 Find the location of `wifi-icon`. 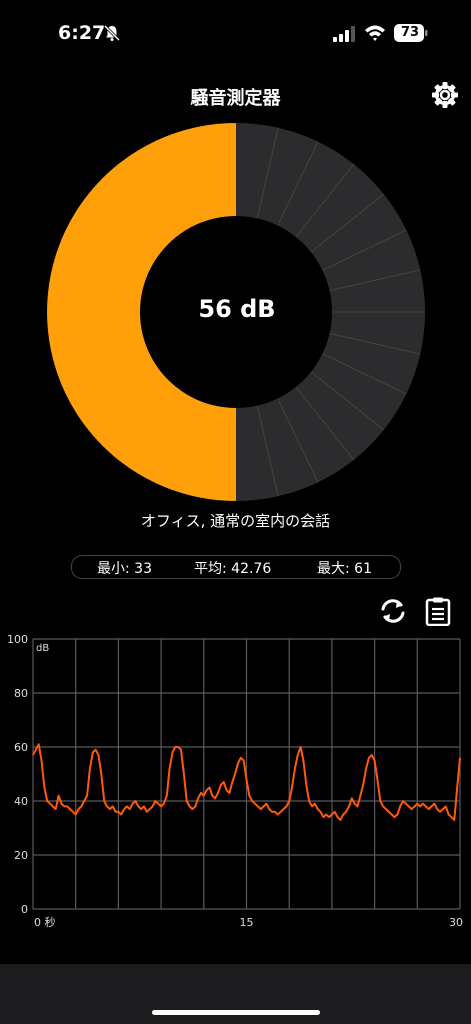

wifi-icon is located at coordinates (375, 33).